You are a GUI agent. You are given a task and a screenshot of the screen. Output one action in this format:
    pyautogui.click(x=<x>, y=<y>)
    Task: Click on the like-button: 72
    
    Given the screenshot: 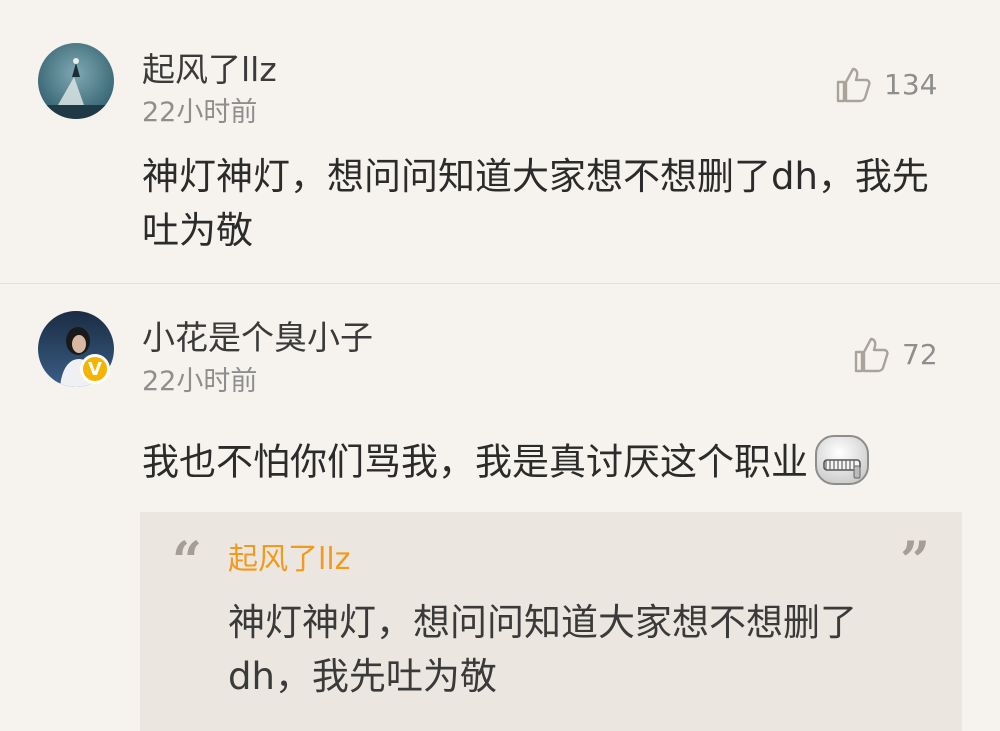 What is the action you would take?
    pyautogui.click(x=895, y=355)
    